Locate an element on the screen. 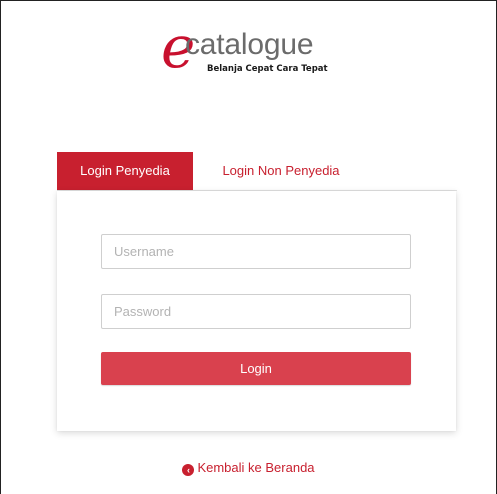  login-tabs: Login Penyedia Login Non Penyedia is located at coordinates (257, 171).